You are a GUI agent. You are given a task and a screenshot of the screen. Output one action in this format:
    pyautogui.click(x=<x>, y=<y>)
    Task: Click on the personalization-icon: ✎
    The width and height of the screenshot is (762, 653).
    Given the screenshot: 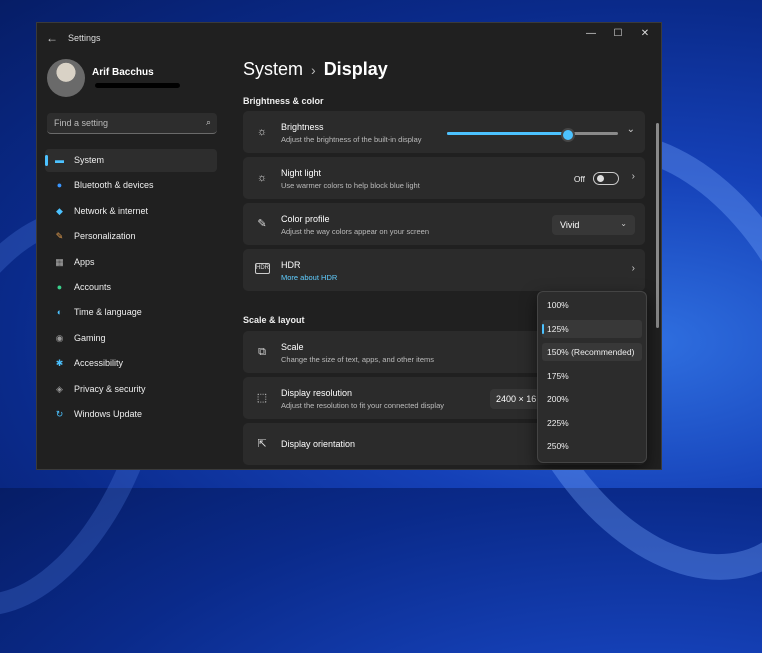 What is the action you would take?
    pyautogui.click(x=59, y=236)
    